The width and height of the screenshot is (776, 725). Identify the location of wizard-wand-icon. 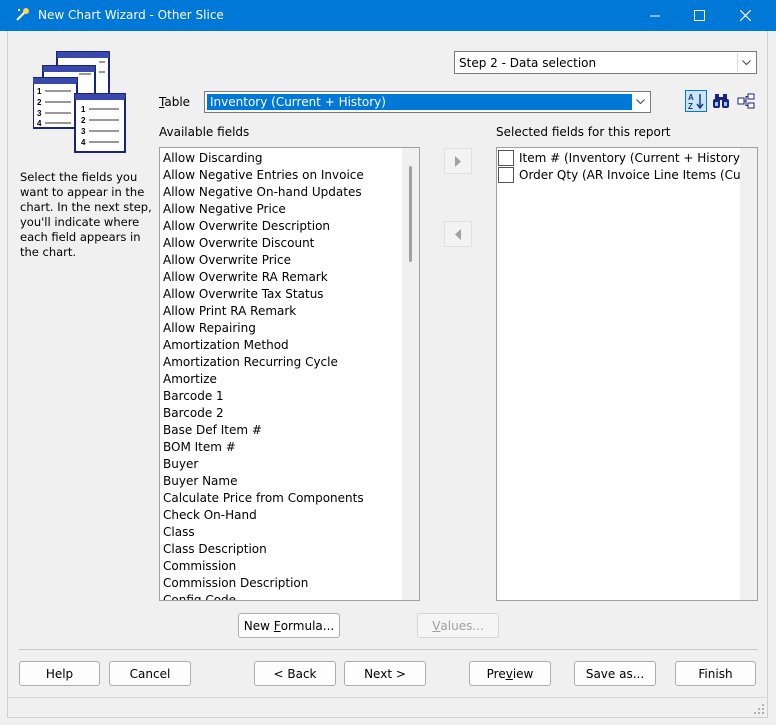
(22, 14).